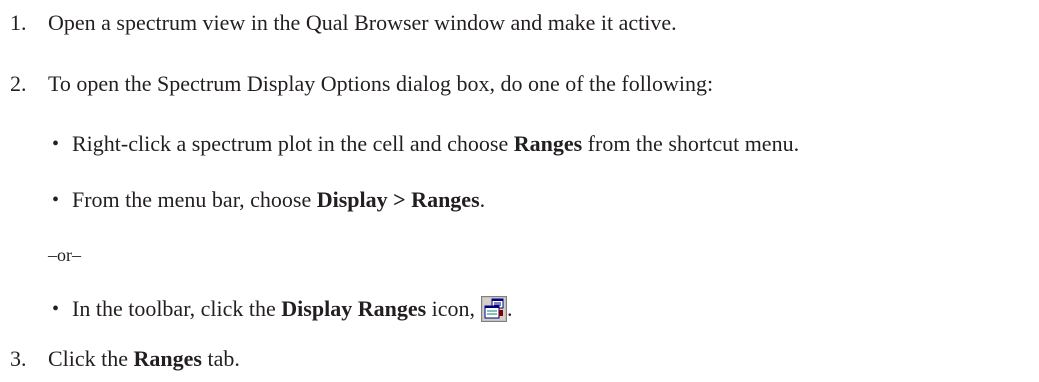 This screenshot has height=382, width=1039. Describe the element at coordinates (18, 83) in the screenshot. I see `step-number: 2.` at that location.